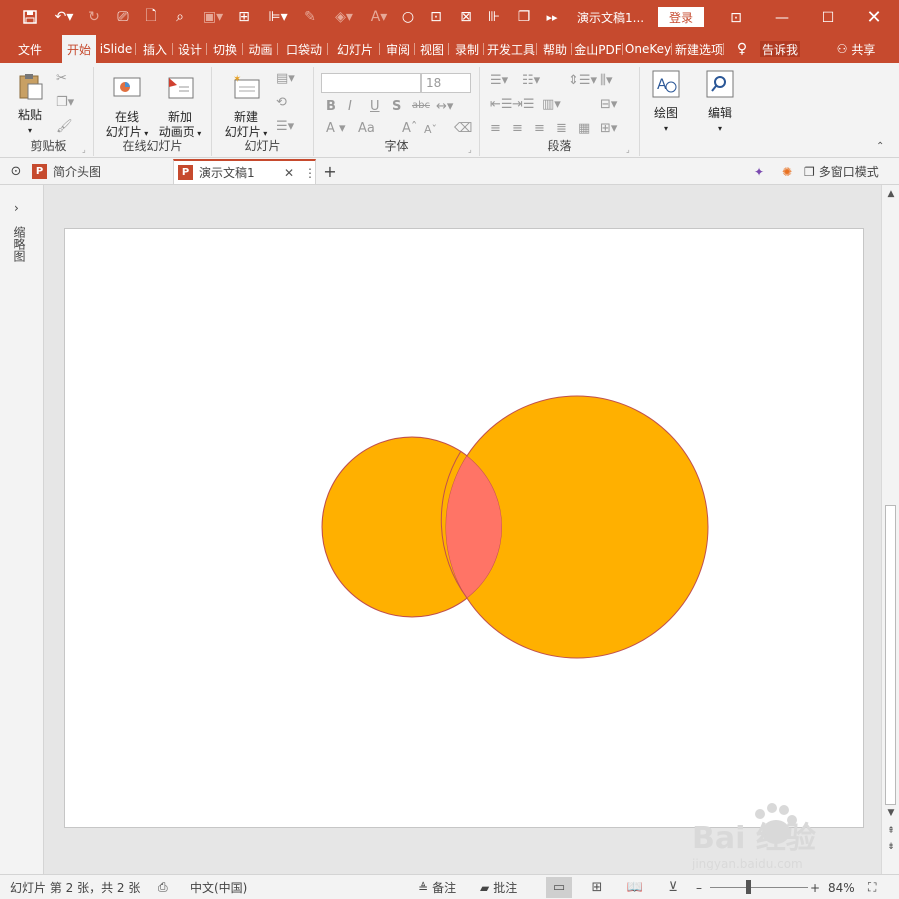  I want to click on fill-color-icon: ◈▾, so click(344, 17).